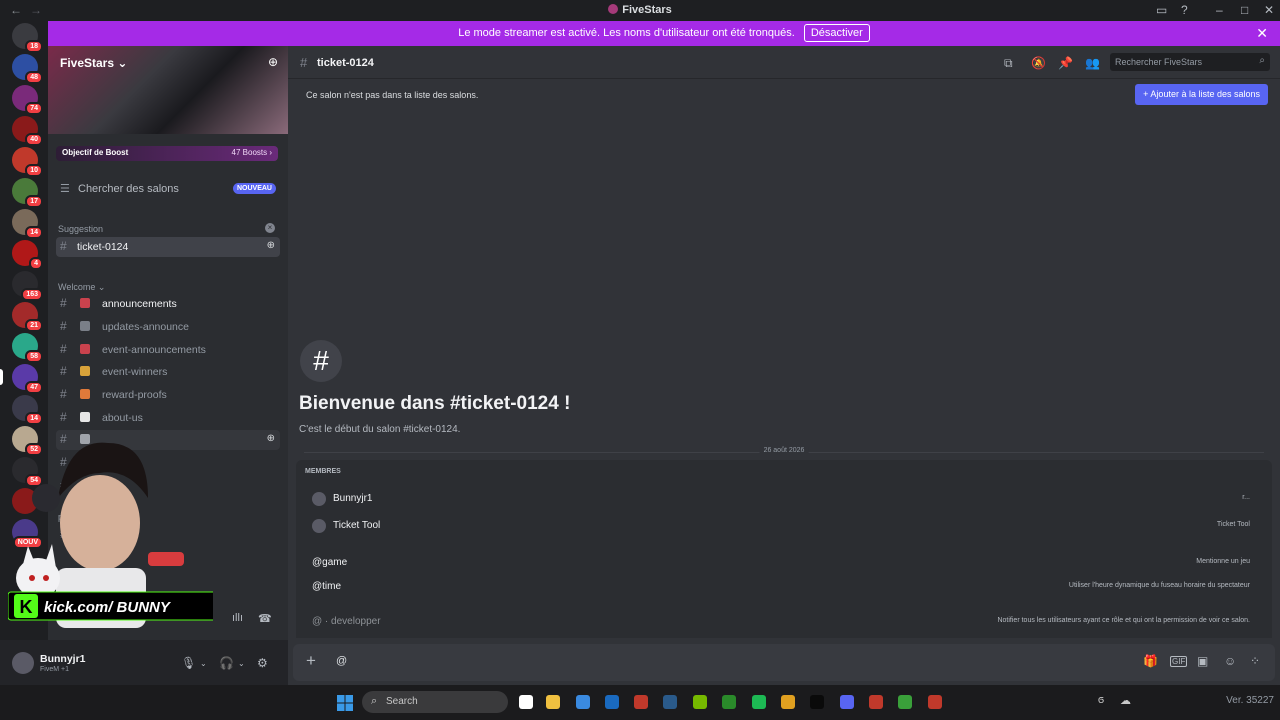 This screenshot has width=1280, height=720. What do you see at coordinates (34, 77) in the screenshot?
I see `mention-badge: 48` at bounding box center [34, 77].